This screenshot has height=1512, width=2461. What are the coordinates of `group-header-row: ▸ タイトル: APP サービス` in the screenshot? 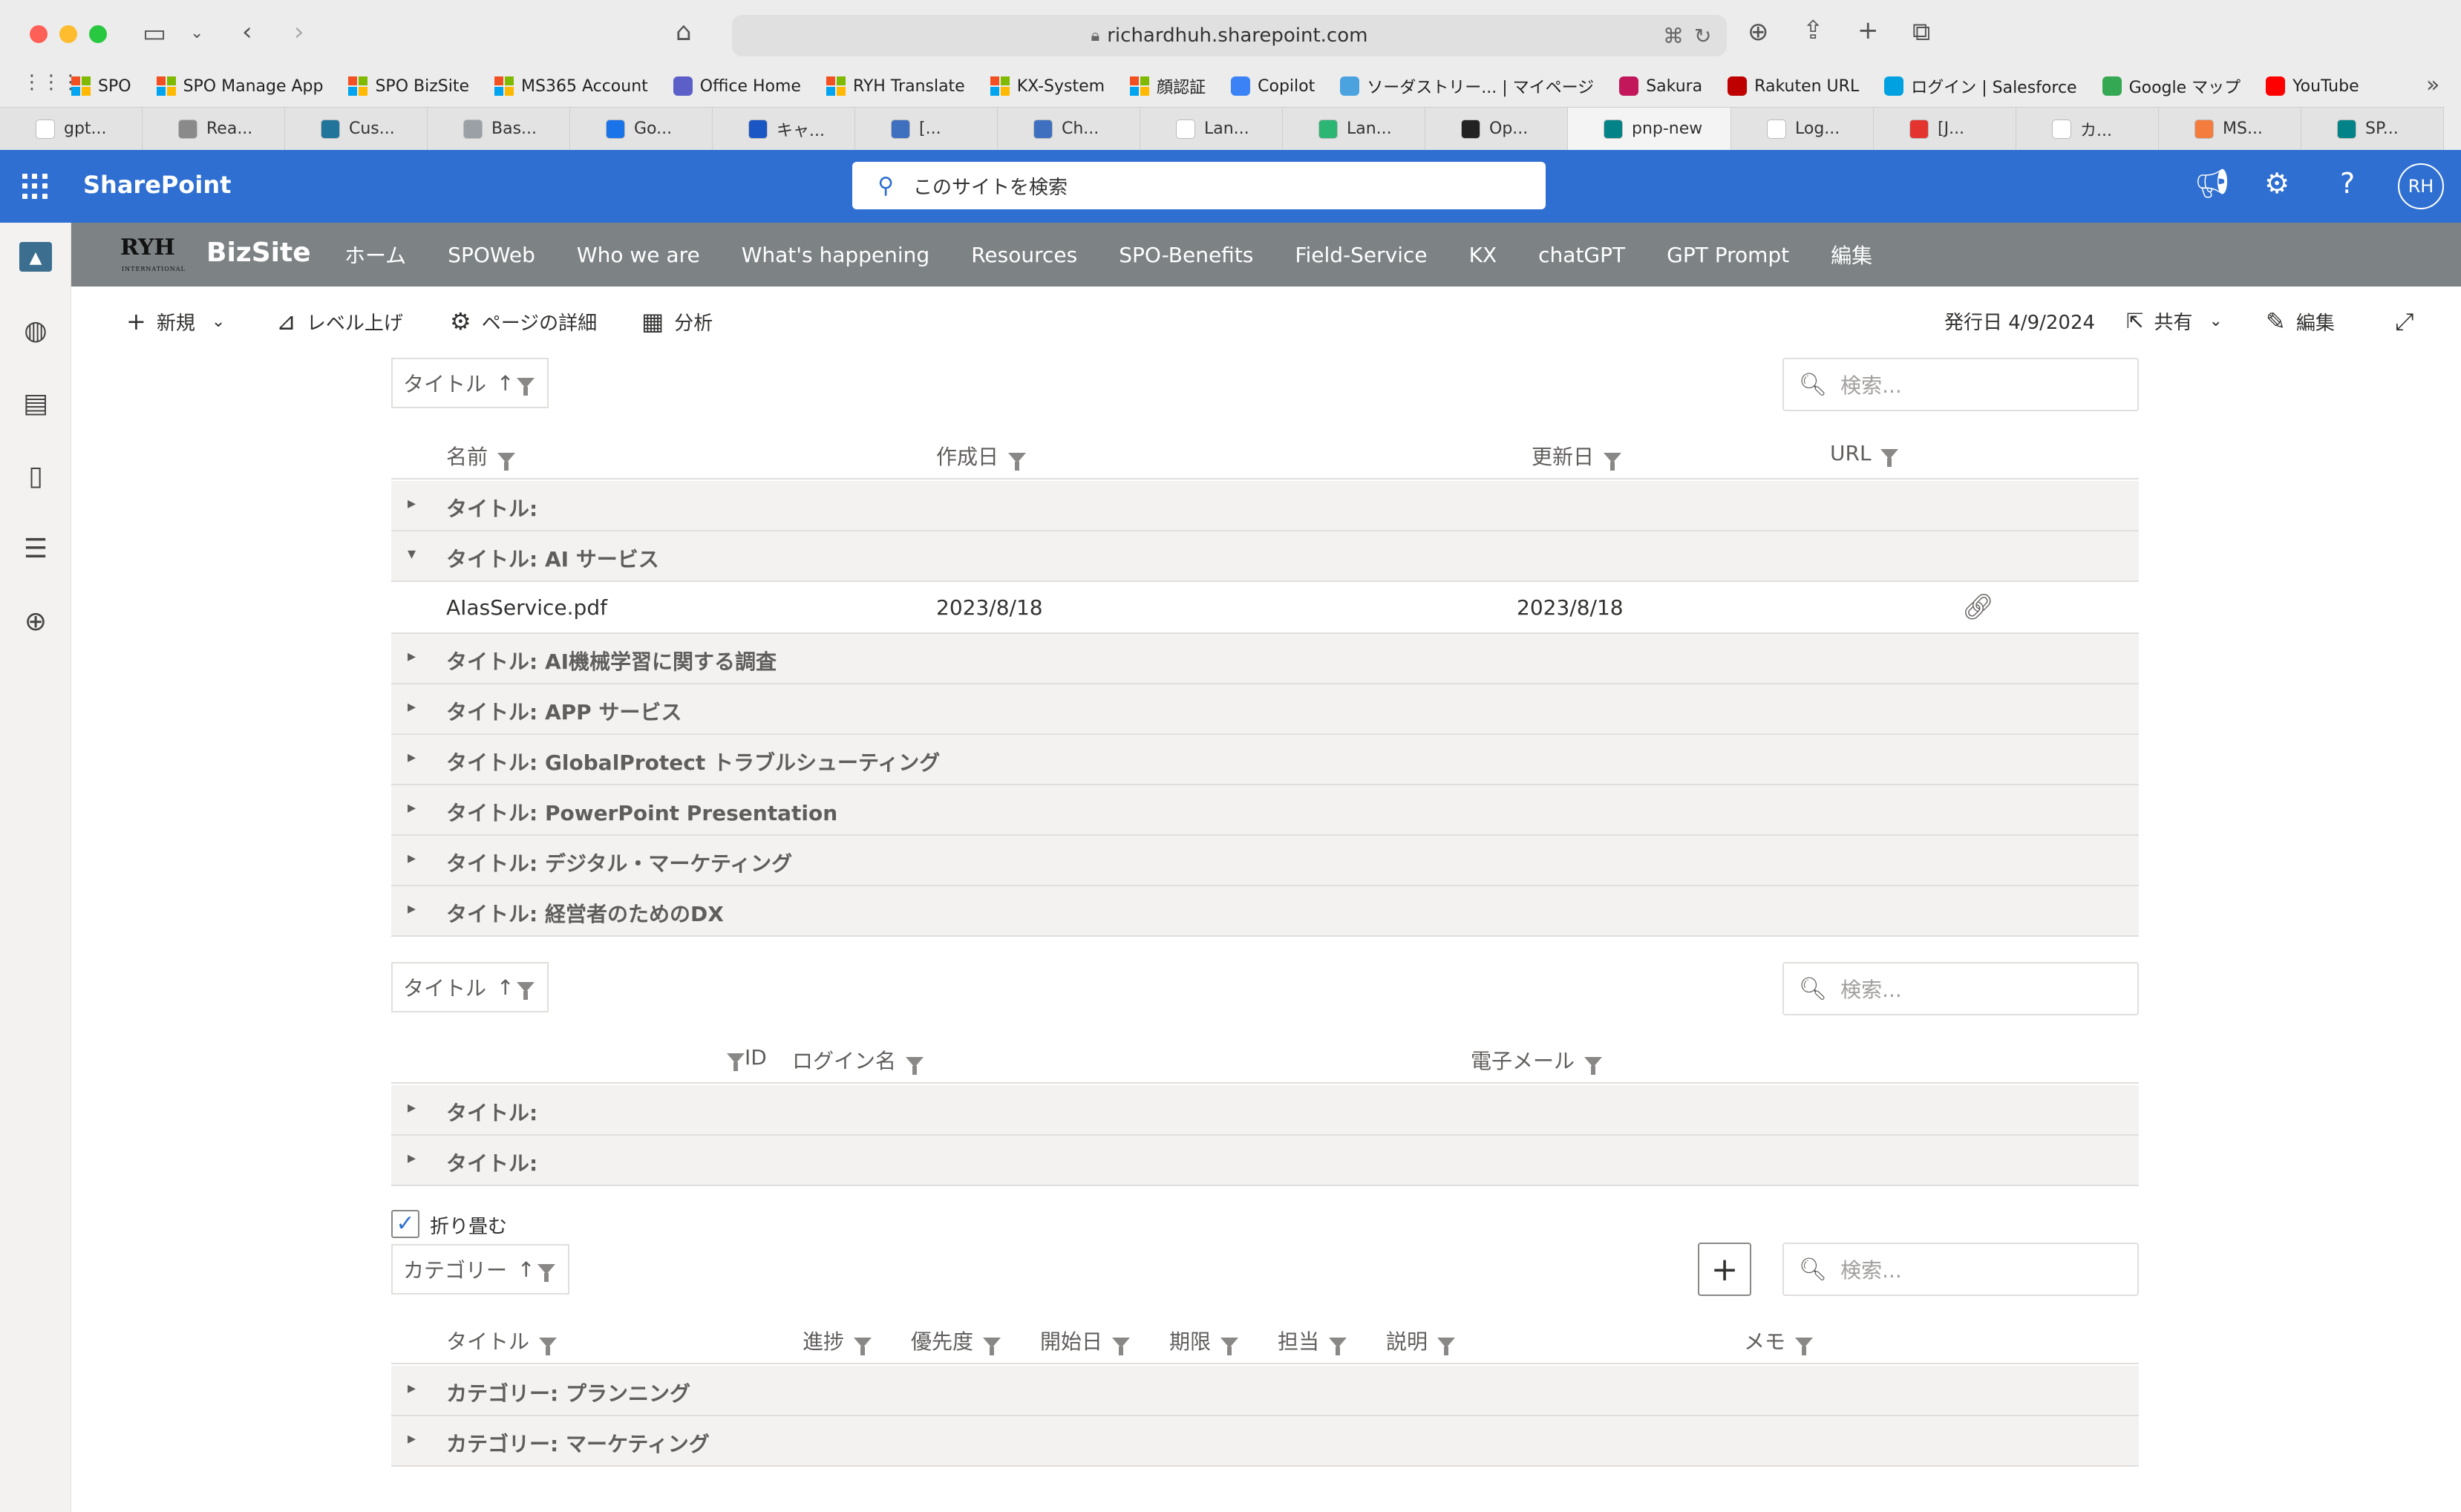 It's located at (1265, 710).